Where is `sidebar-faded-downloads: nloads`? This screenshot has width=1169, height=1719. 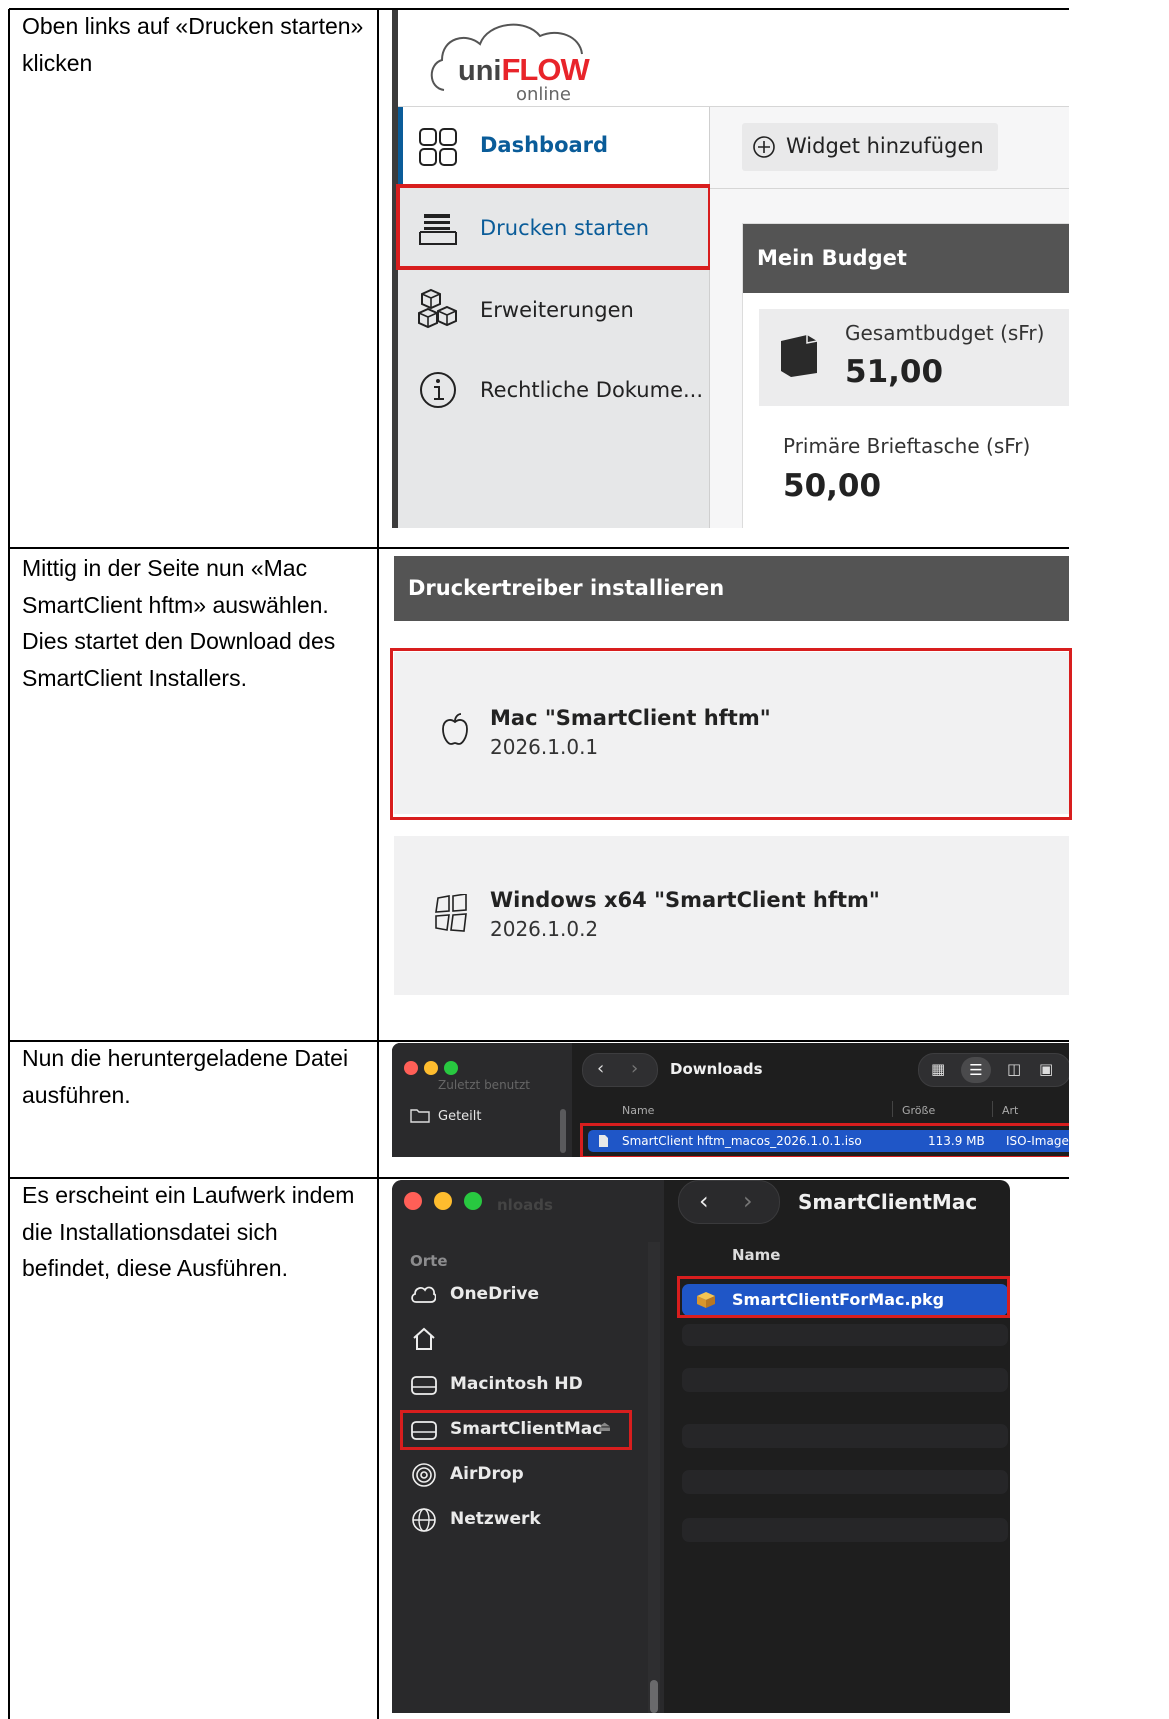 sidebar-faded-downloads: nloads is located at coordinates (525, 1205).